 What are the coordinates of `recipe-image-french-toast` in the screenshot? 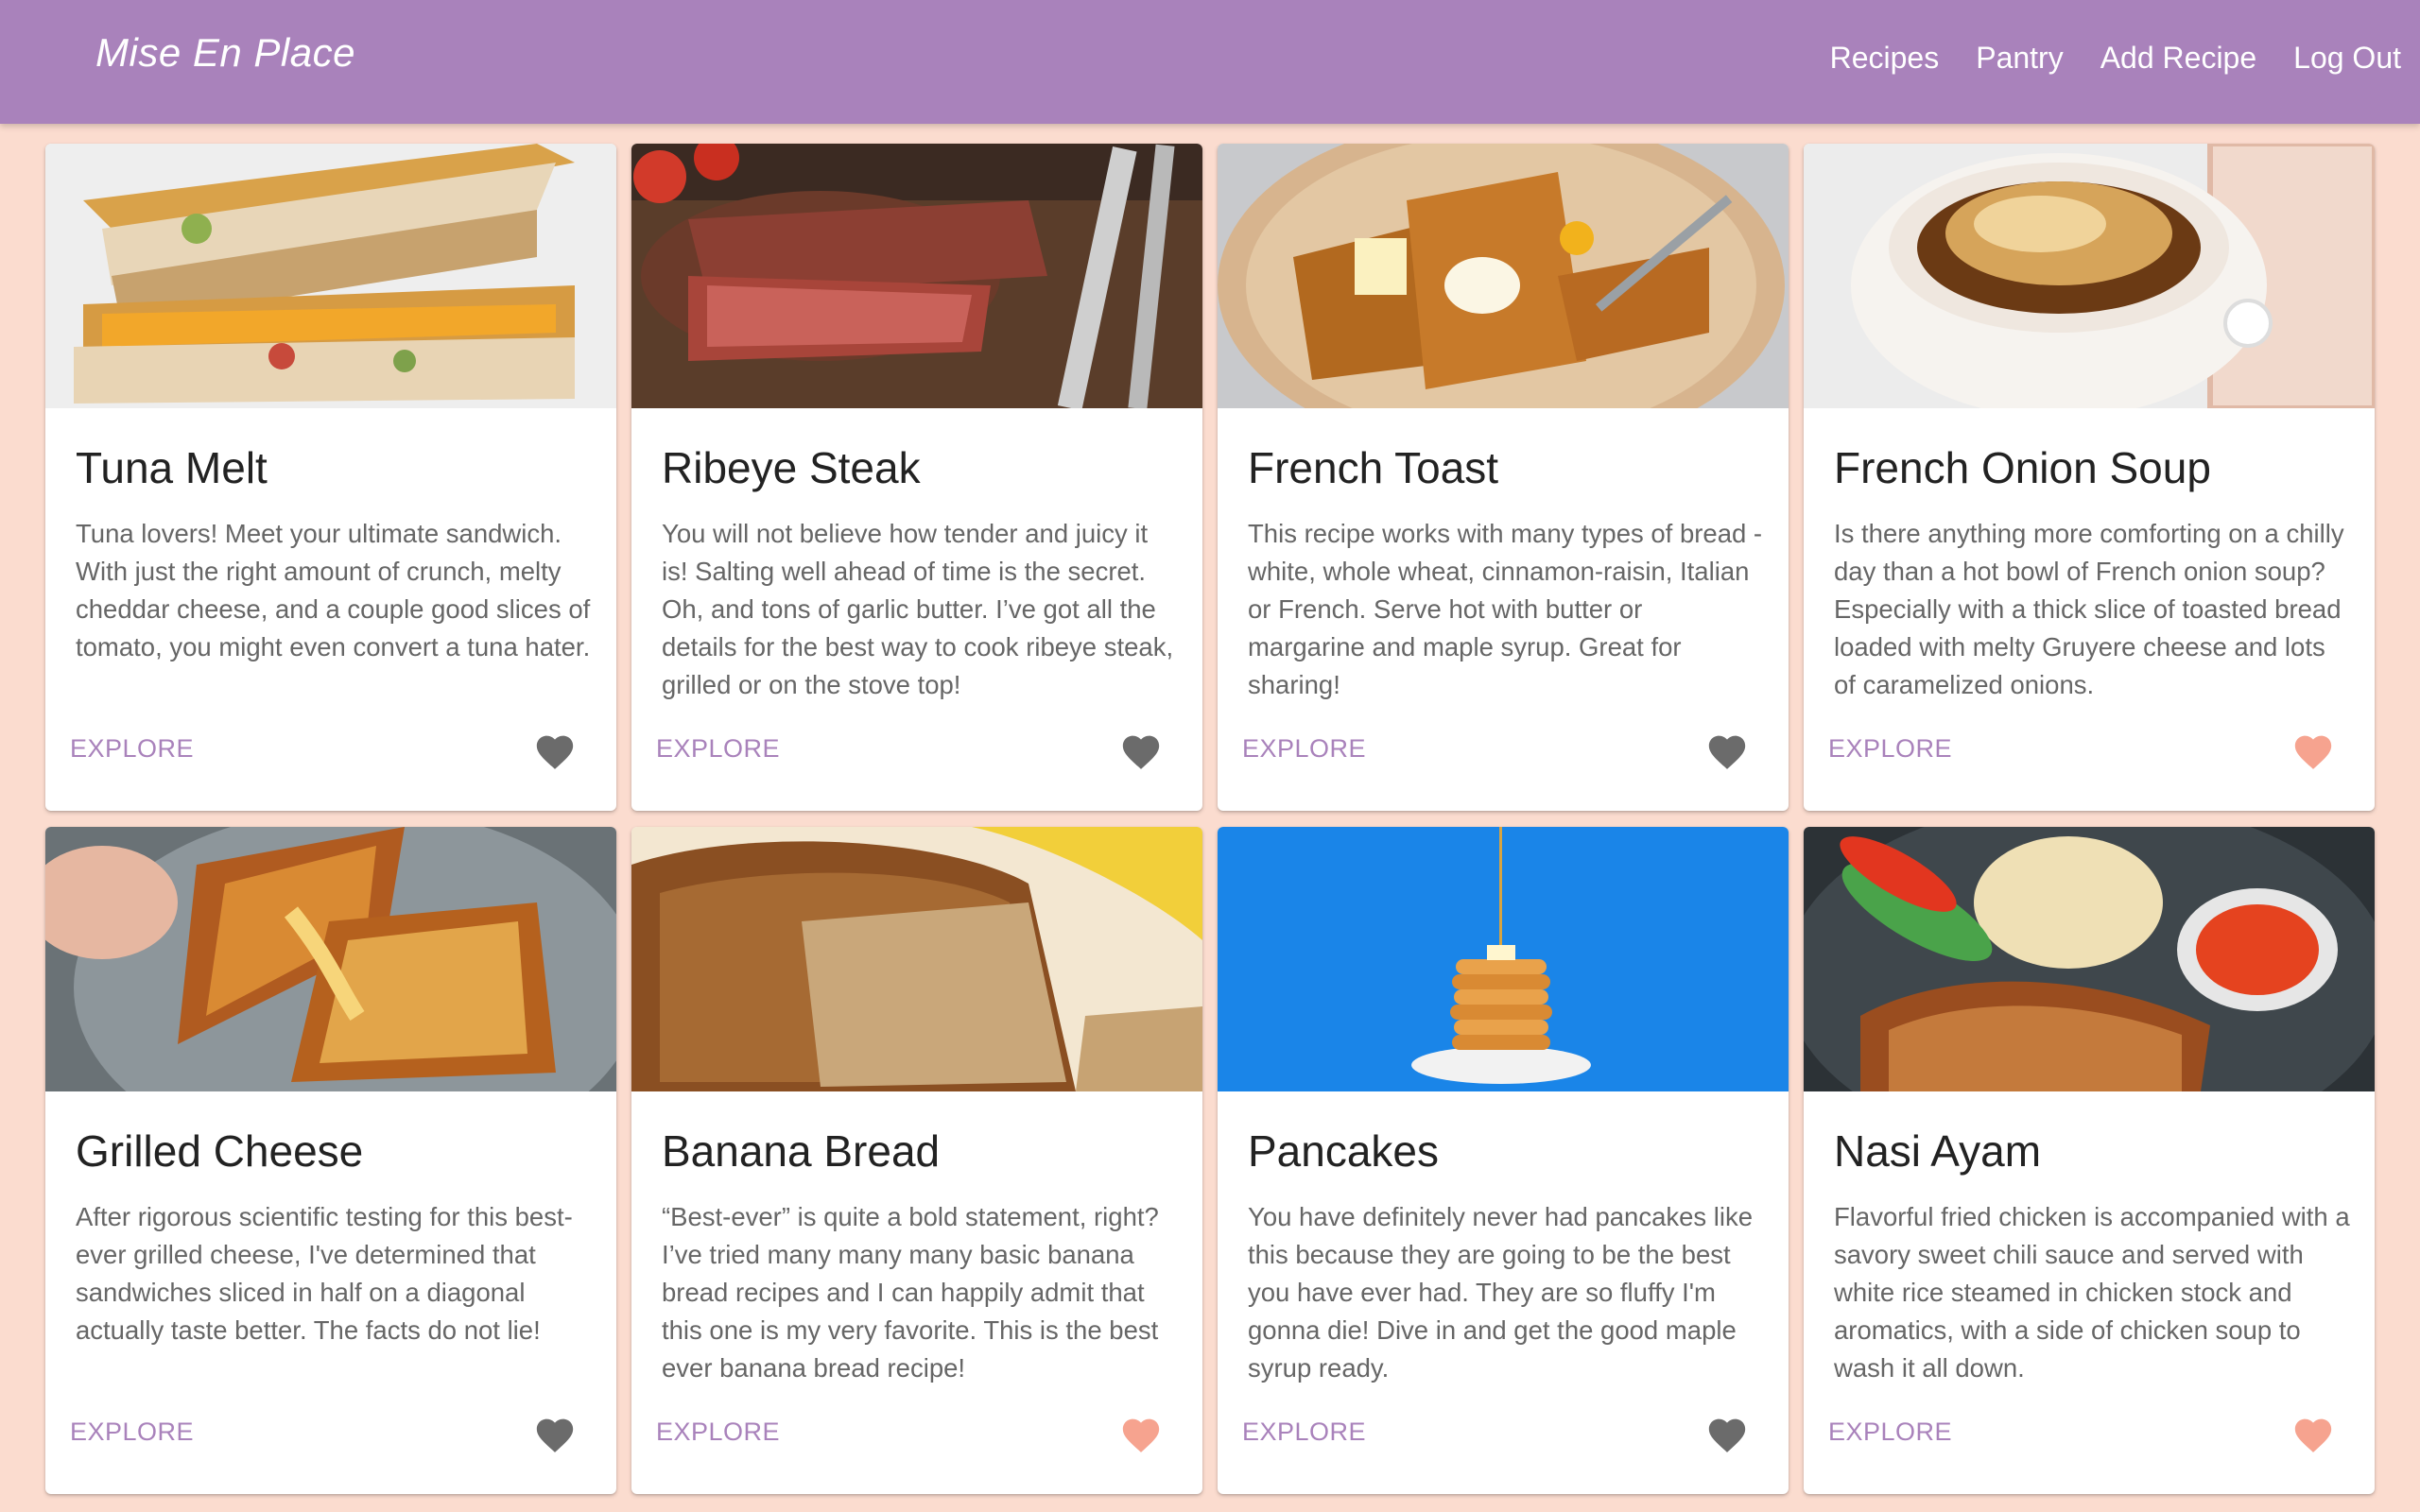 It's located at (1503, 276).